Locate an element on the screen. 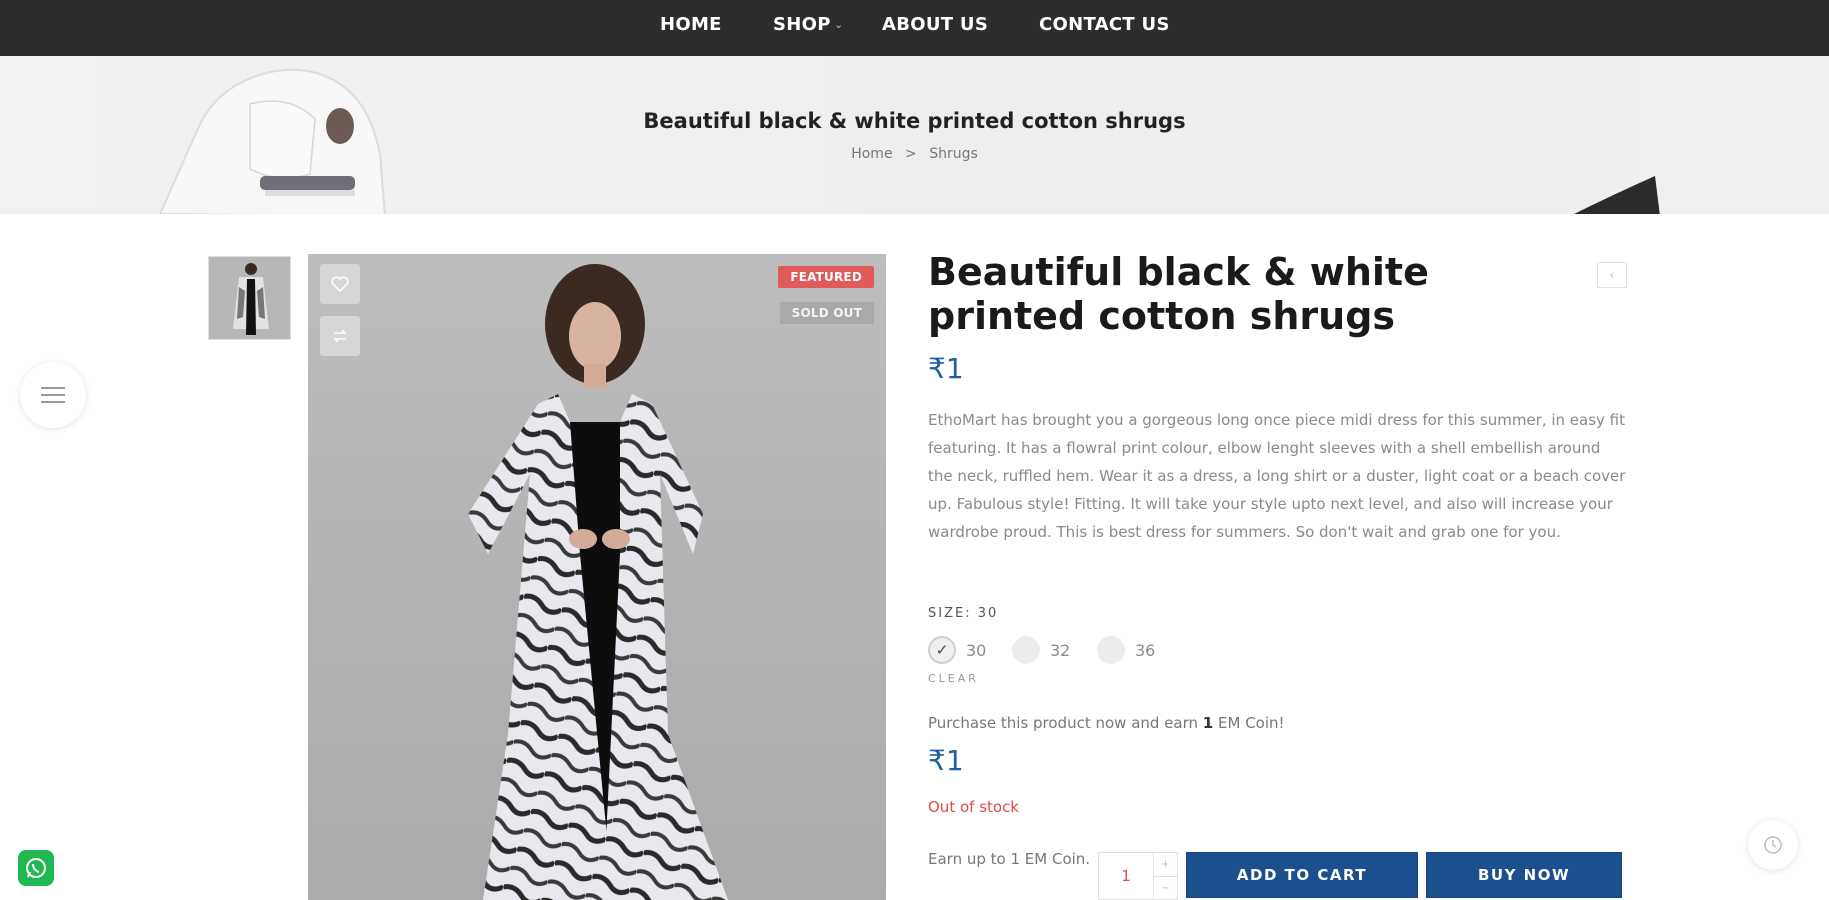 The height and width of the screenshot is (900, 1829). add-to-cart-button: ADD TO CART is located at coordinates (1302, 875).